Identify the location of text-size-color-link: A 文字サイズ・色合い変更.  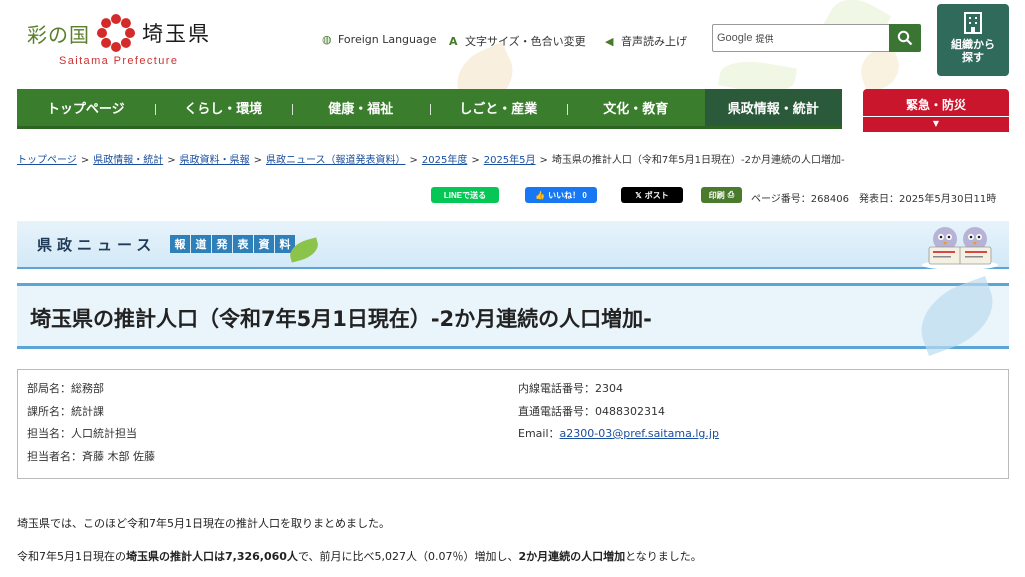
(517, 41).